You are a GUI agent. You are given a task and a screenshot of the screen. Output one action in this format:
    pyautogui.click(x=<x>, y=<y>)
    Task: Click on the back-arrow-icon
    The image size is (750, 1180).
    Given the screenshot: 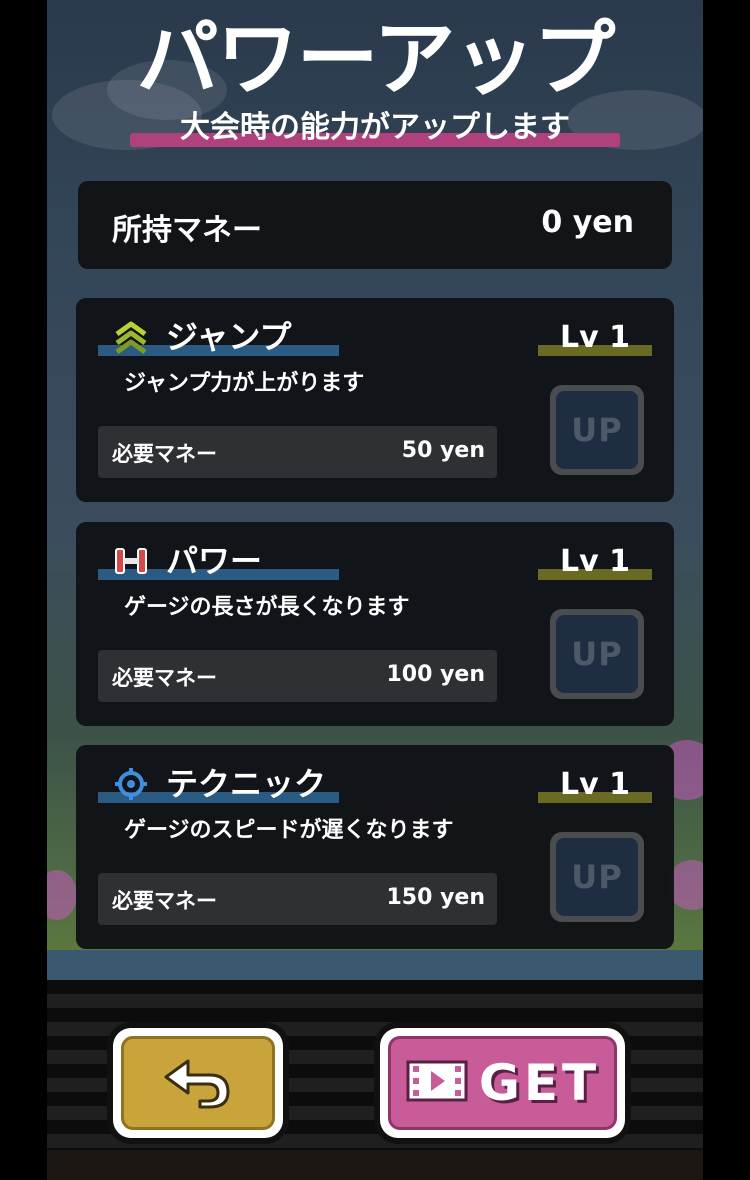 What is the action you would take?
    pyautogui.click(x=198, y=1083)
    